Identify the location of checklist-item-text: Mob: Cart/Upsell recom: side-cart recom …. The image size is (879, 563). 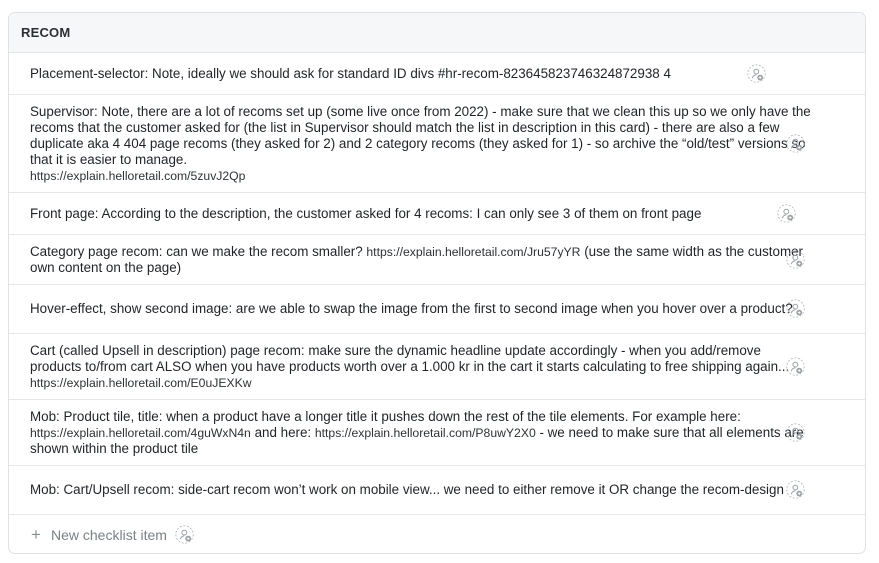
(407, 490).